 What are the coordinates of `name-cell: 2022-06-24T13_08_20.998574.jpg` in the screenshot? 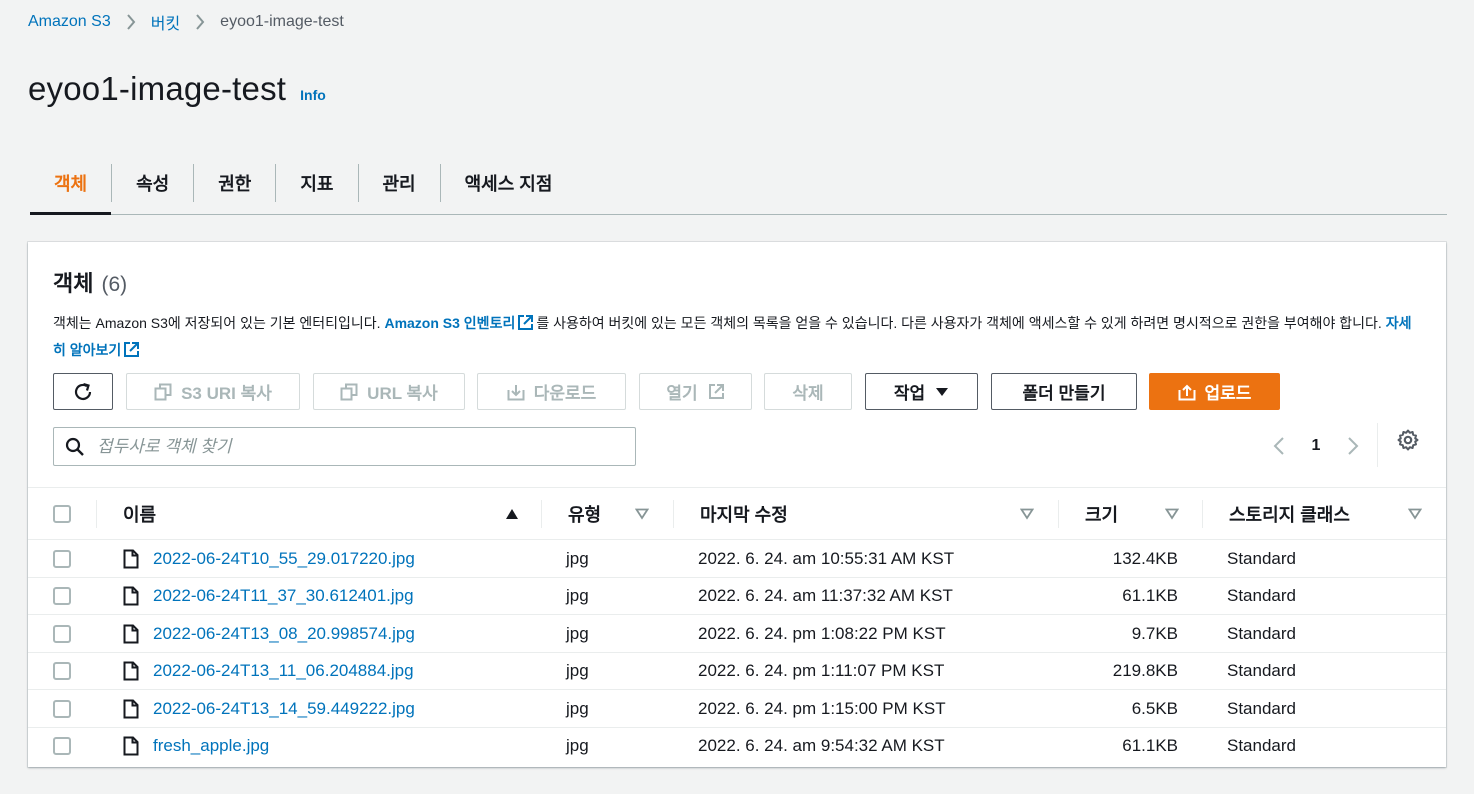 It's located at (269, 633).